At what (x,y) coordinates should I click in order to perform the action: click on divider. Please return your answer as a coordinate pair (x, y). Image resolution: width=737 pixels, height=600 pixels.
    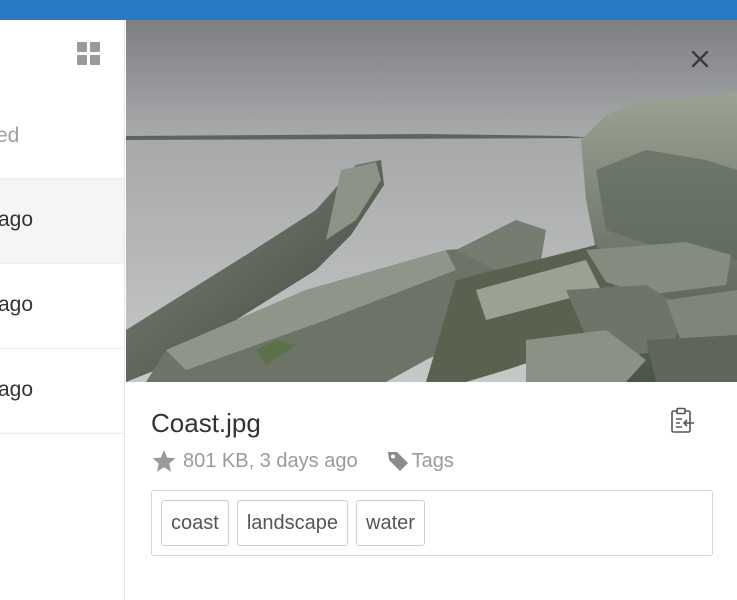
    Looking at the image, I should click on (62, 178).